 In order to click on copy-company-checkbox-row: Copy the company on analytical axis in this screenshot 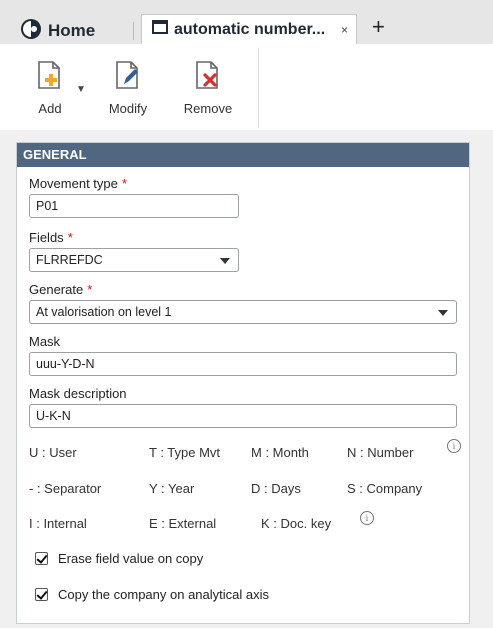, I will do `click(152, 594)`.